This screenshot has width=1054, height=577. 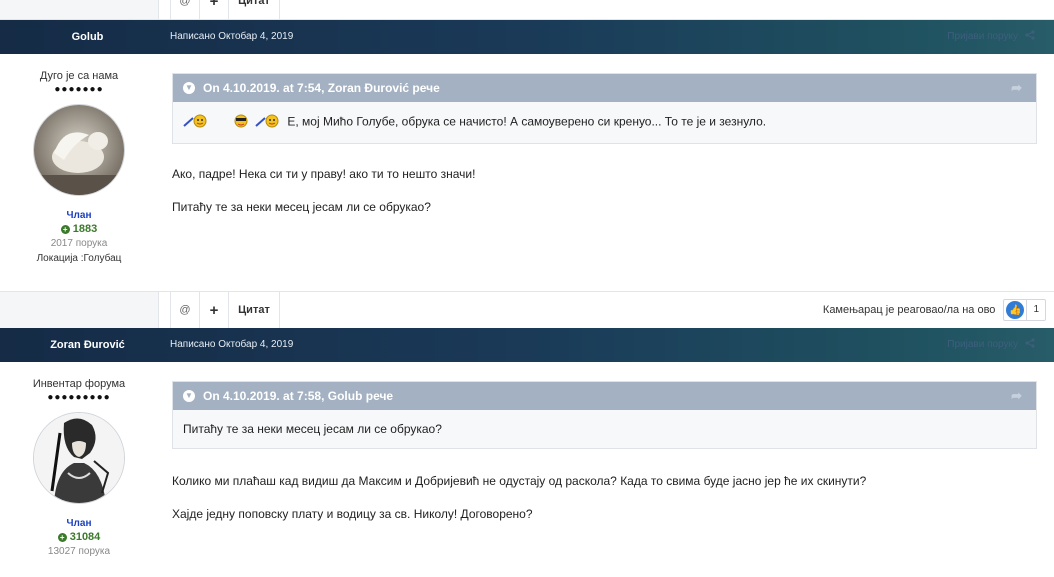 I want to click on quote-citation: On 4.10.2019. at 7:58, Golub рече, so click(x=298, y=396).